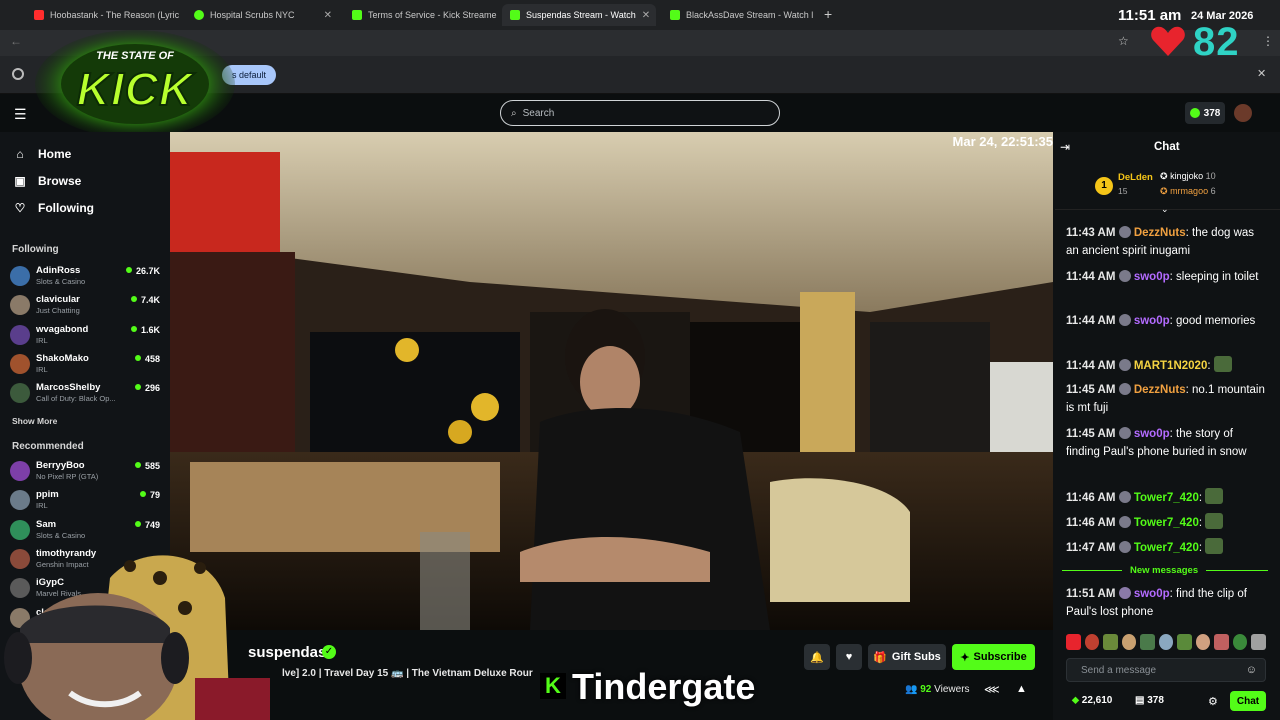 This screenshot has width=1280, height=720. I want to click on browser-tab-active: Suspendas Stream - Watch ✕, so click(579, 15).